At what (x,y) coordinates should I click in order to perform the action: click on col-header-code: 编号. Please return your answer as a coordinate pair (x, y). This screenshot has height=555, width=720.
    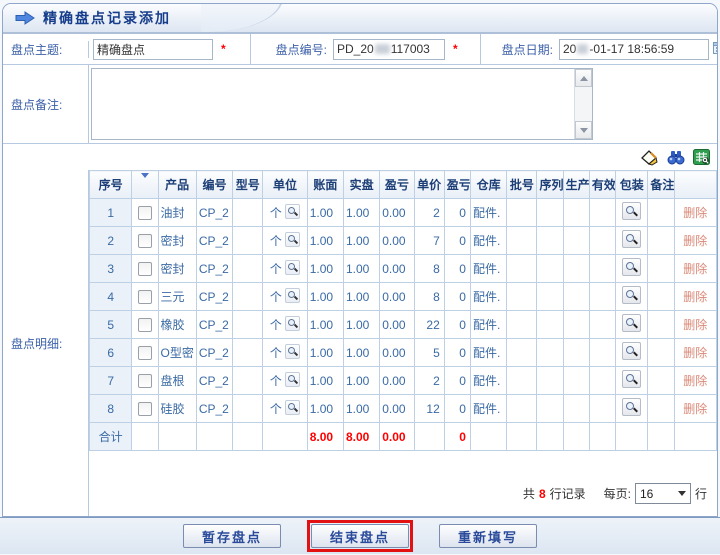
    Looking at the image, I should click on (214, 184).